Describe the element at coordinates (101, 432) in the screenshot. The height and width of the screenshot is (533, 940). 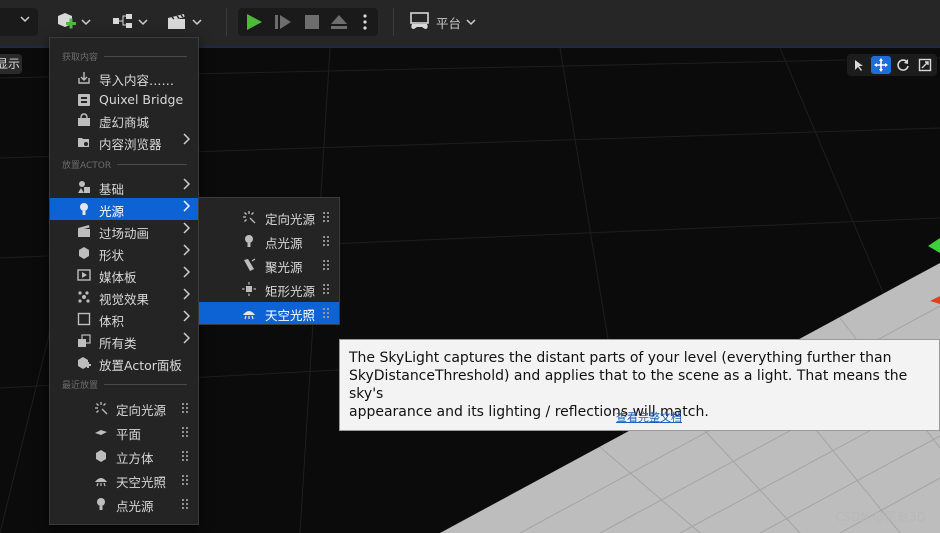
I see `plane-icon` at that location.